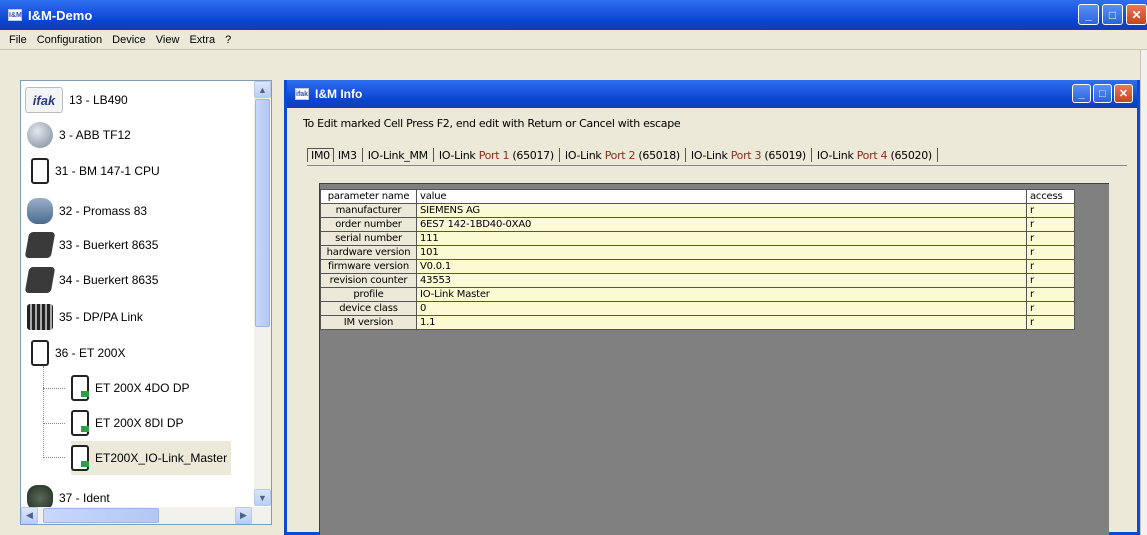 Image resolution: width=1147 pixels, height=535 pixels. I want to click on menu-device: Device, so click(129, 40).